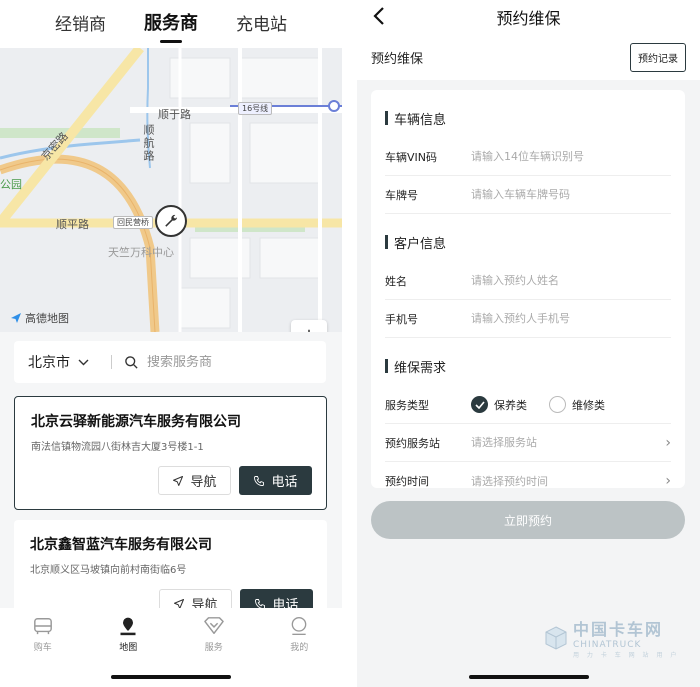 This screenshot has height=687, width=700. I want to click on navigate-button: 导航, so click(194, 480).